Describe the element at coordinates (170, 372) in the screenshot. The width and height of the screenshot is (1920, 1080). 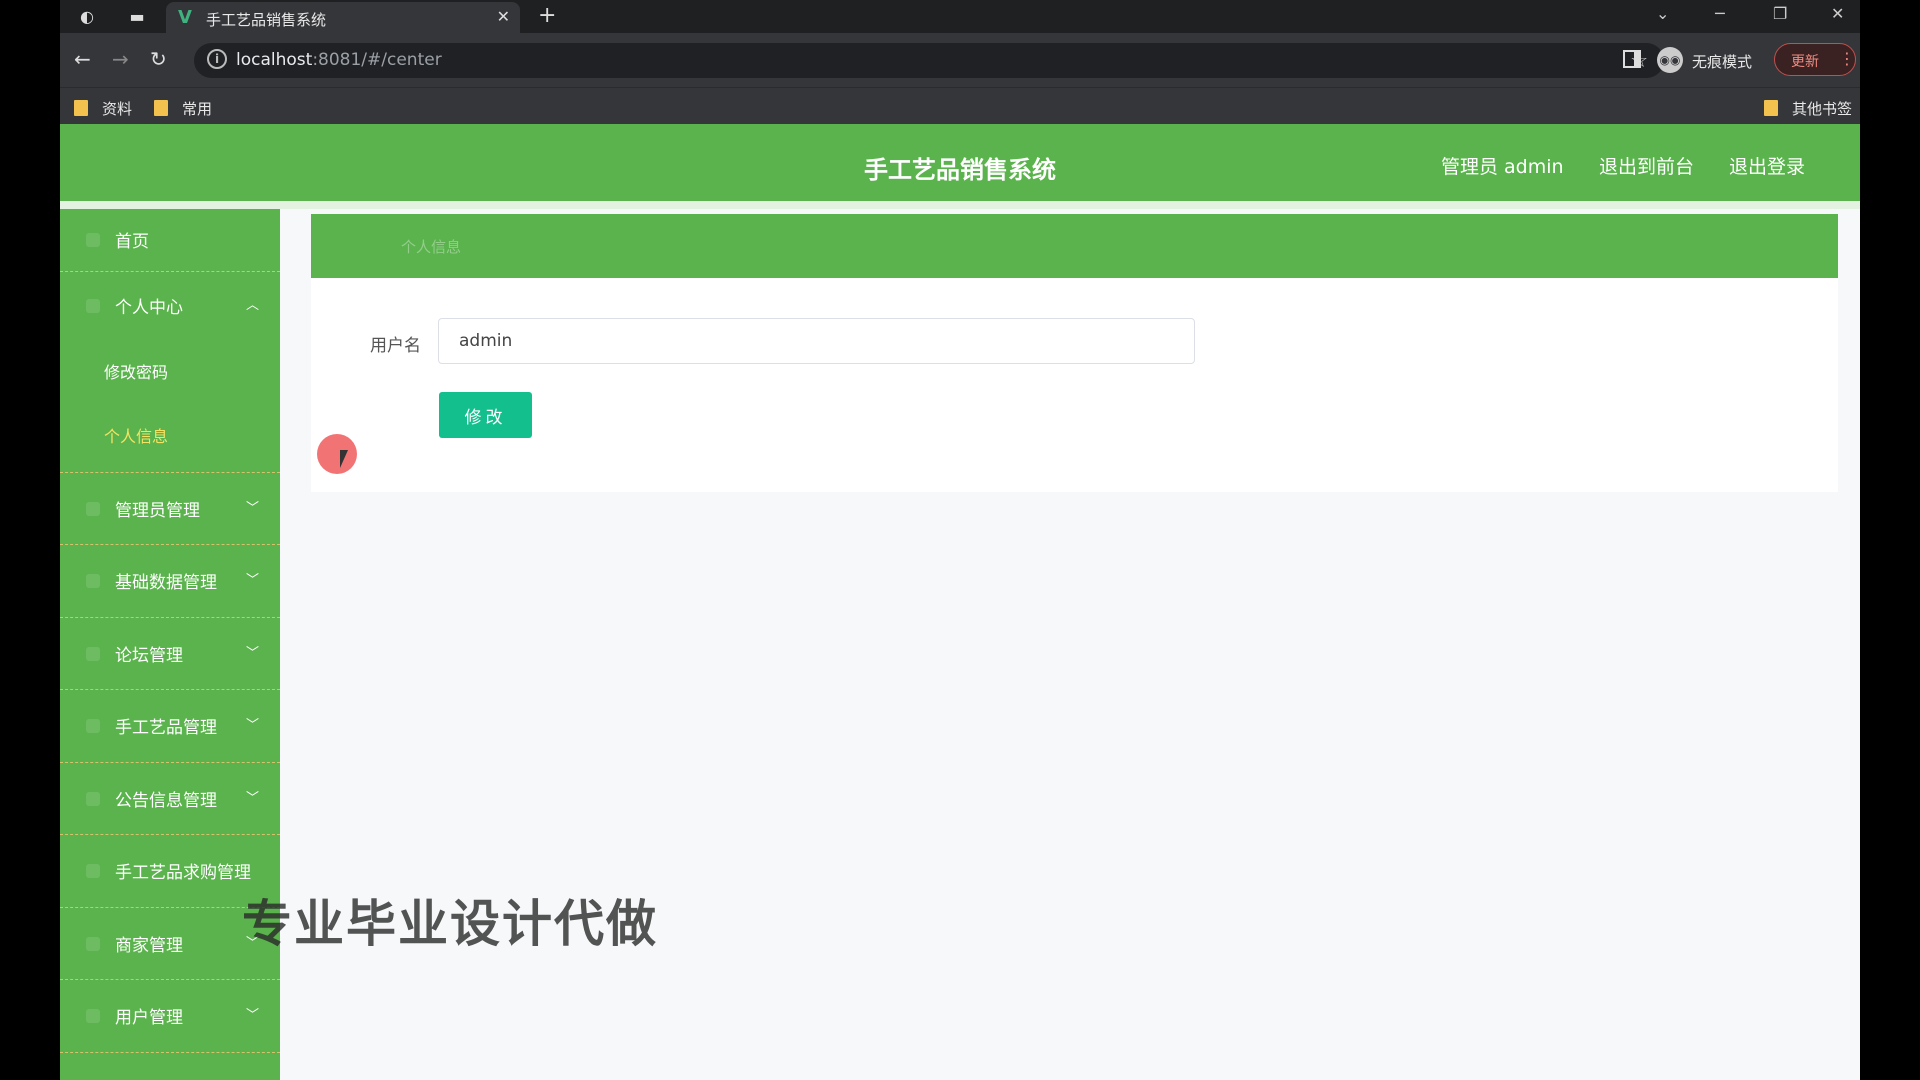
I see `sidebar-item-personal-center: 个人中心 ︿ 修改密码 个人信息` at that location.